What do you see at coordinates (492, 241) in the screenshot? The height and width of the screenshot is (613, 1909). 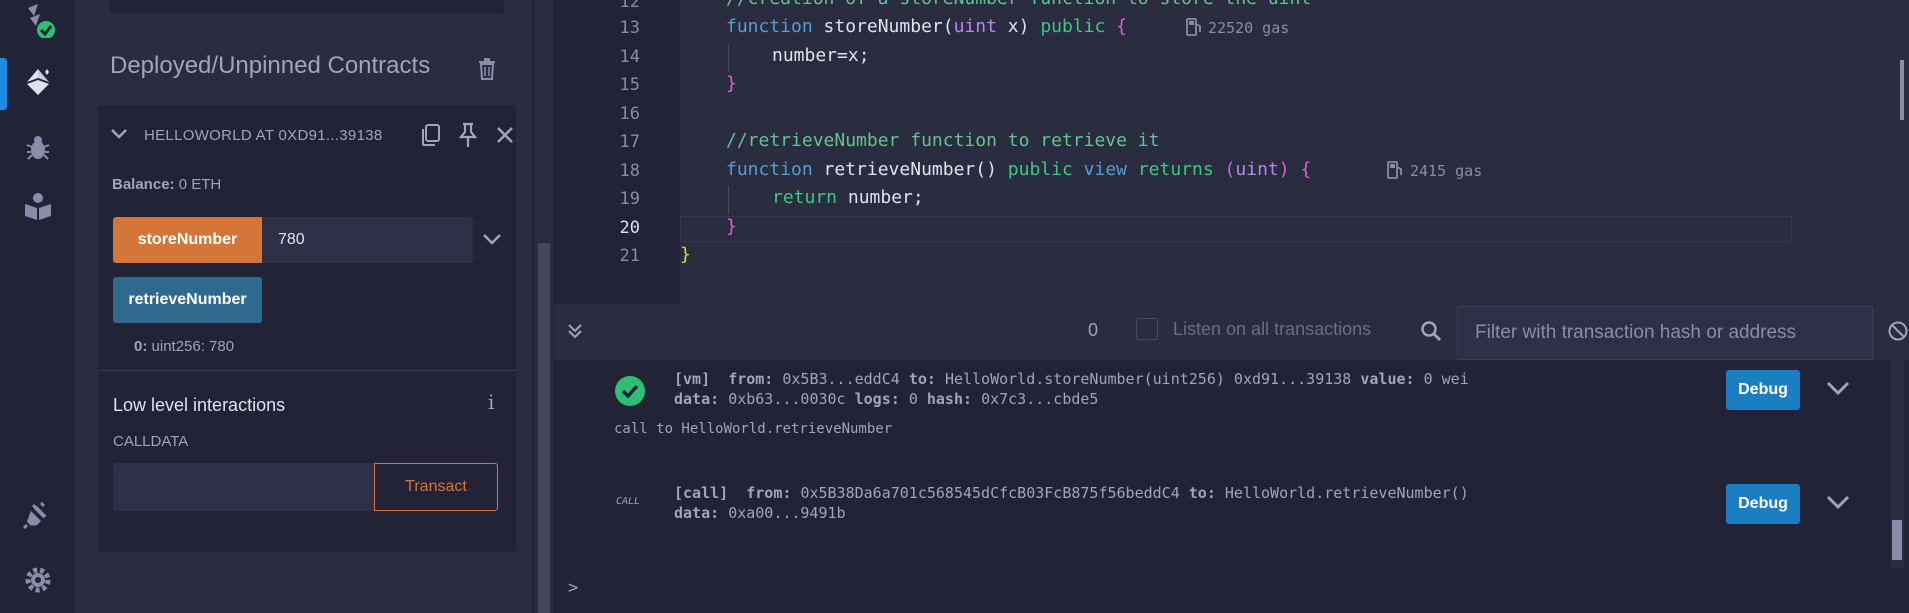 I see `expand-chevron-icon` at bounding box center [492, 241].